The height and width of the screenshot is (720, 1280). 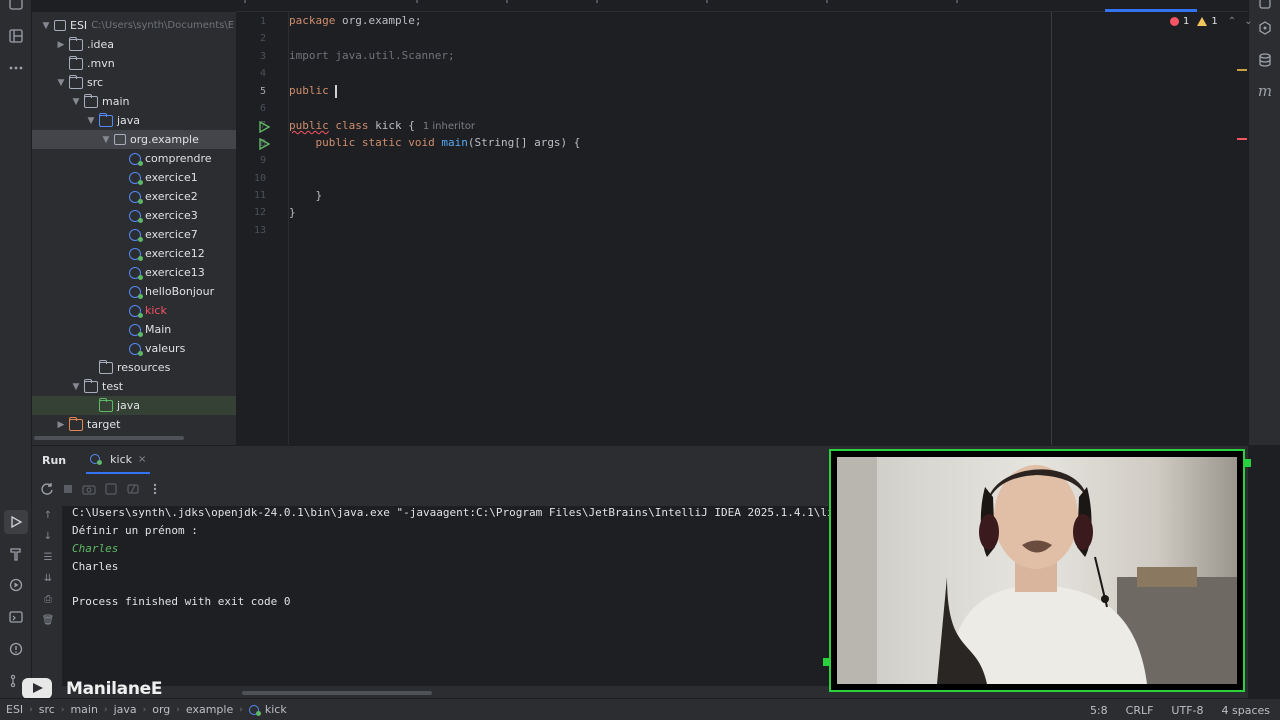 I want to click on breadcrumb-item-src: src, so click(x=47, y=709).